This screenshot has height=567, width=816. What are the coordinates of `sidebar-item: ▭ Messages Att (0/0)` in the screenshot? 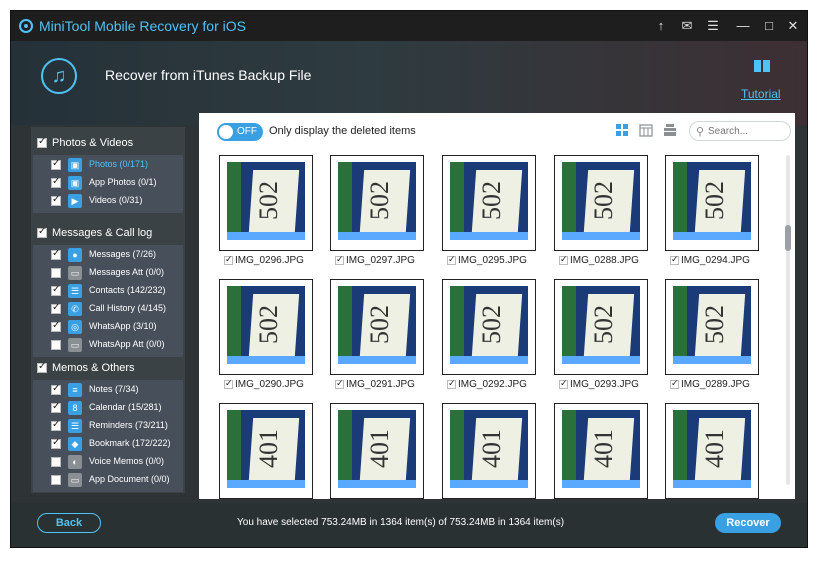 It's located at (108, 273).